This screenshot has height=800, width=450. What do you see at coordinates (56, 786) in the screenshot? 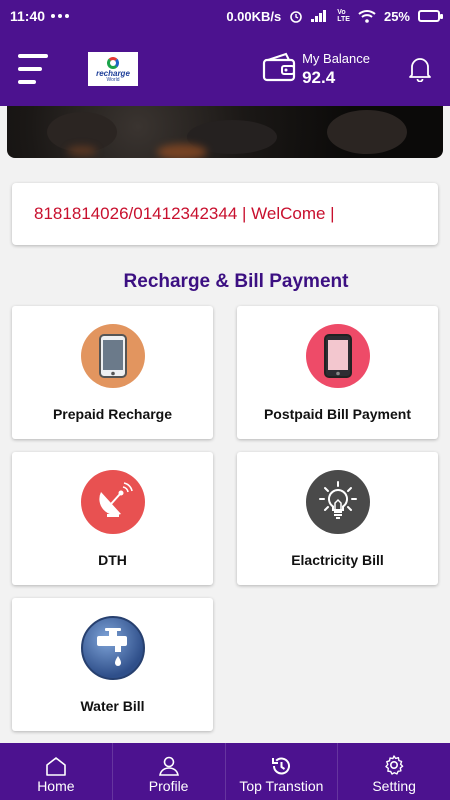
I see `nav-home-label: Home` at bounding box center [56, 786].